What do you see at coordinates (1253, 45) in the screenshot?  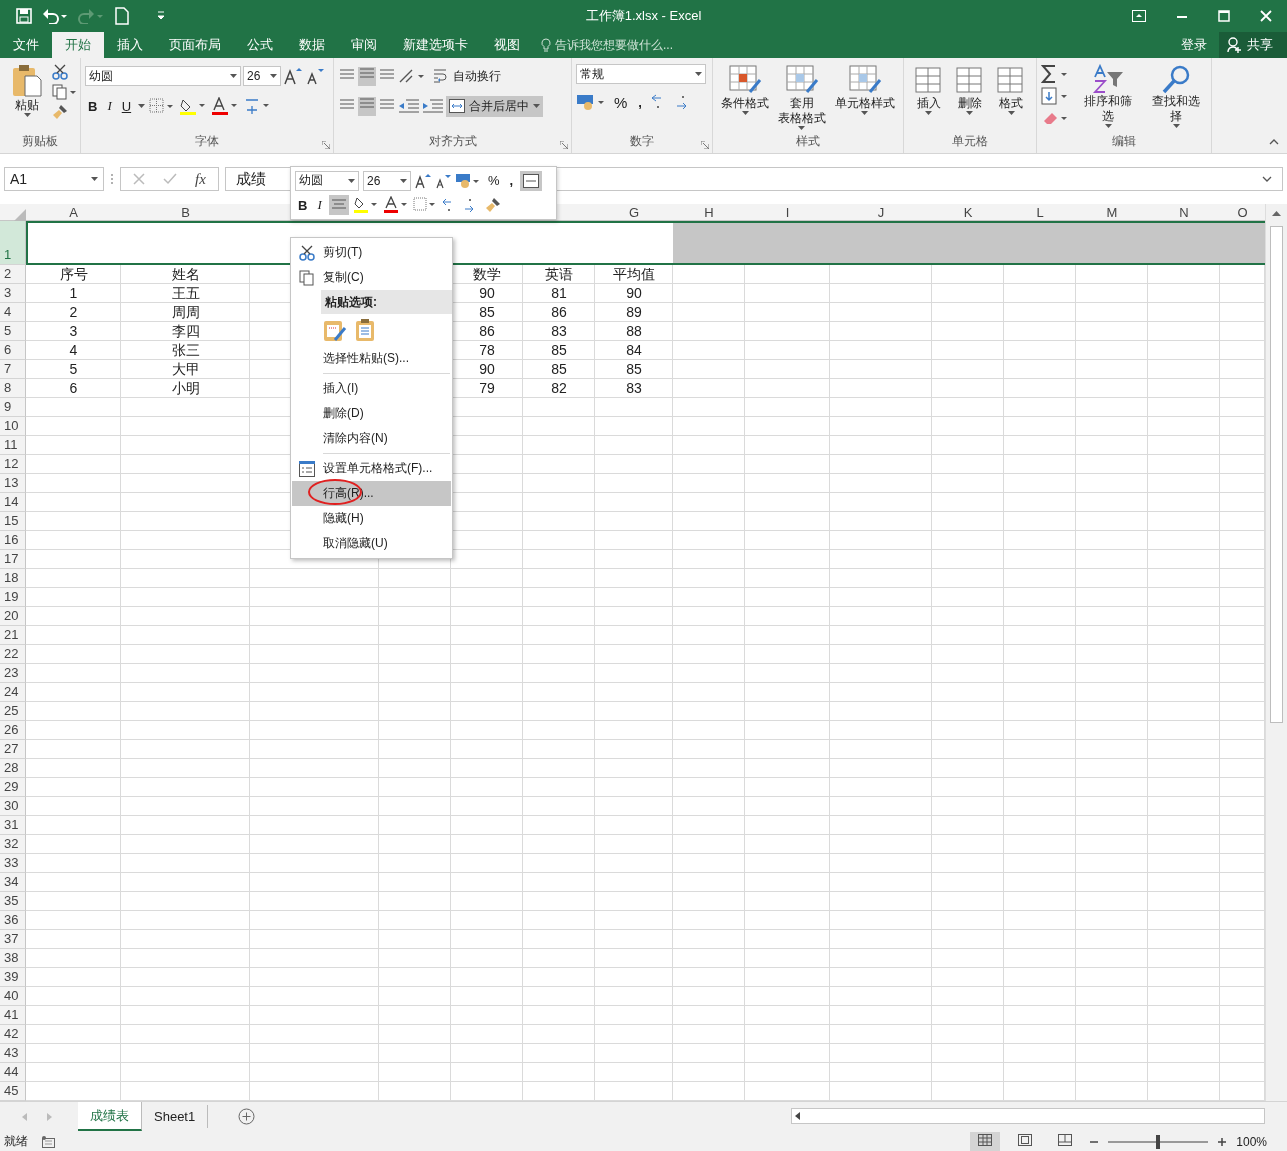 I see `share-button: 共享` at bounding box center [1253, 45].